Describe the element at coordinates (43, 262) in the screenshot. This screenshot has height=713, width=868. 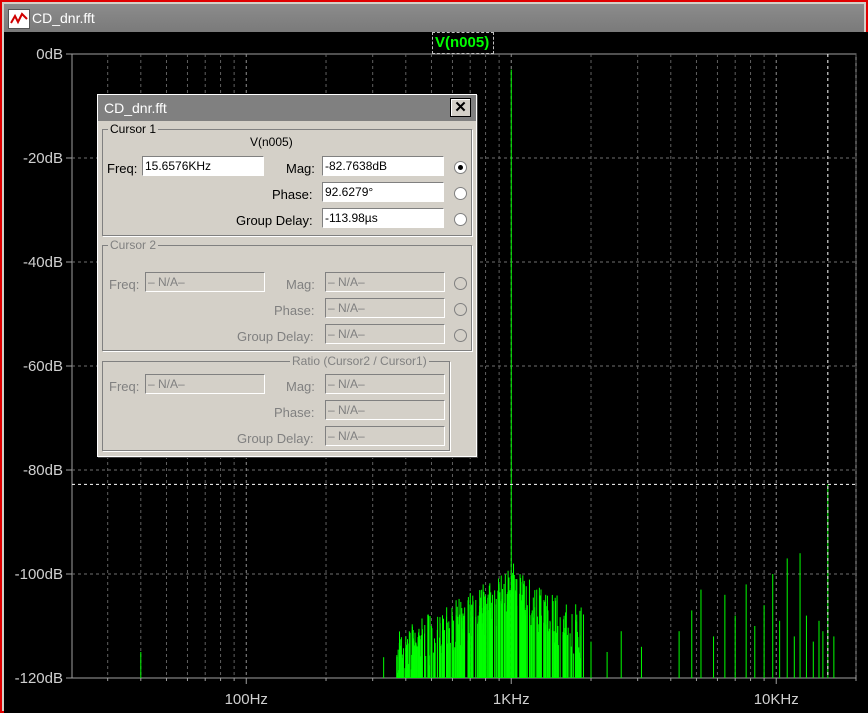
I see `y-tick-label: -40dB` at that location.